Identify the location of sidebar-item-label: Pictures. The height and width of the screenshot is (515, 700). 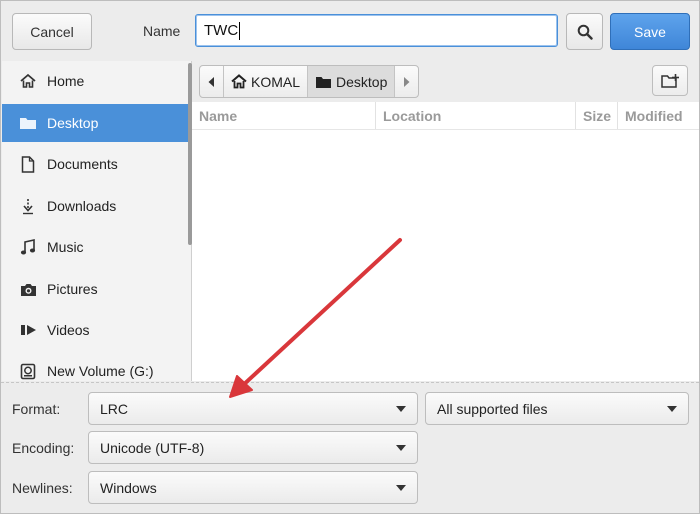
(72, 289).